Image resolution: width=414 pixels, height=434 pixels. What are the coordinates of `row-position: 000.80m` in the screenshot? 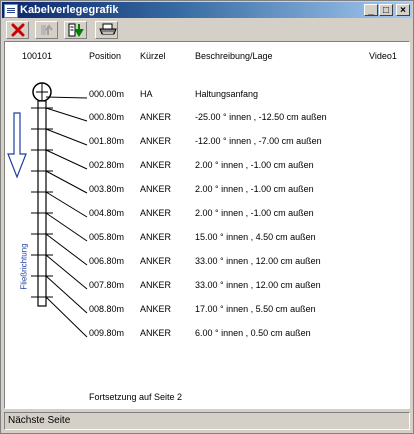 It's located at (107, 117).